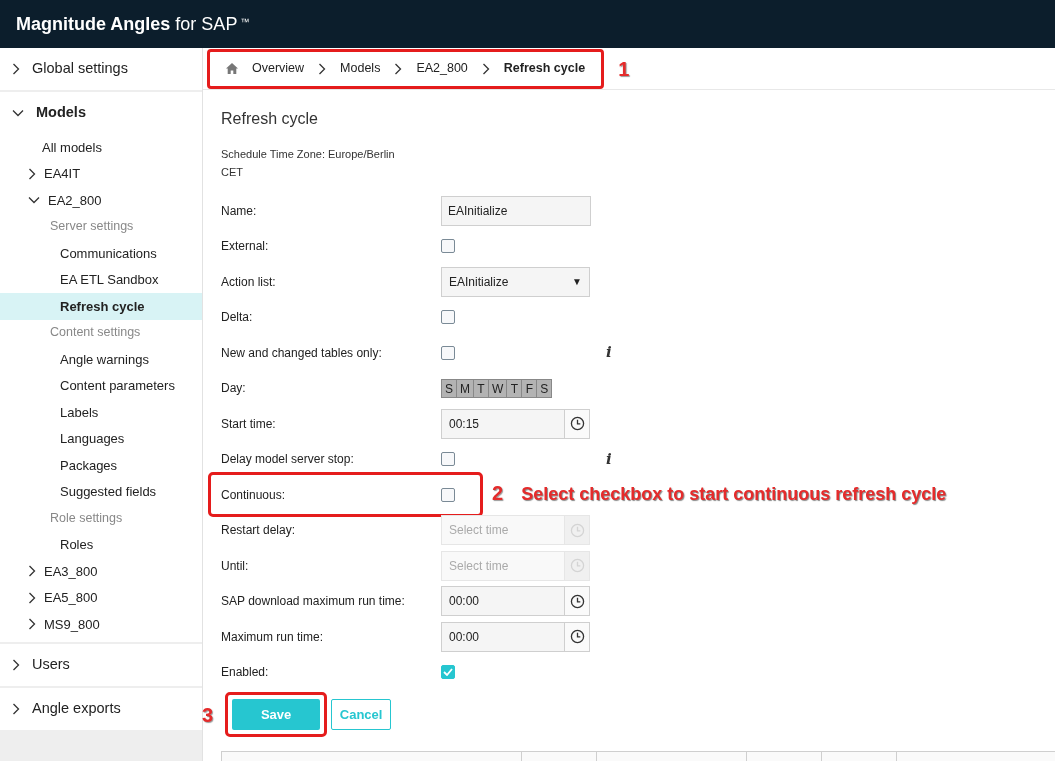 The height and width of the screenshot is (761, 1055). Describe the element at coordinates (259, 531) in the screenshot. I see `field-label: Restart delay:` at that location.